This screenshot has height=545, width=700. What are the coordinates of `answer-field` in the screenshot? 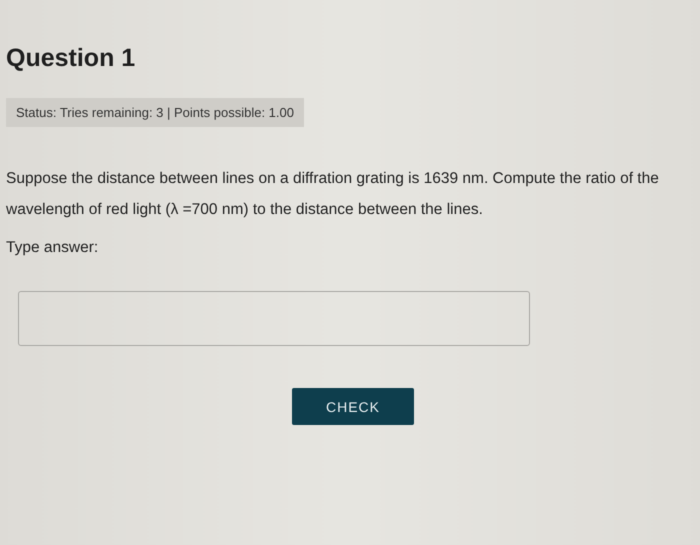 It's located at (274, 318).